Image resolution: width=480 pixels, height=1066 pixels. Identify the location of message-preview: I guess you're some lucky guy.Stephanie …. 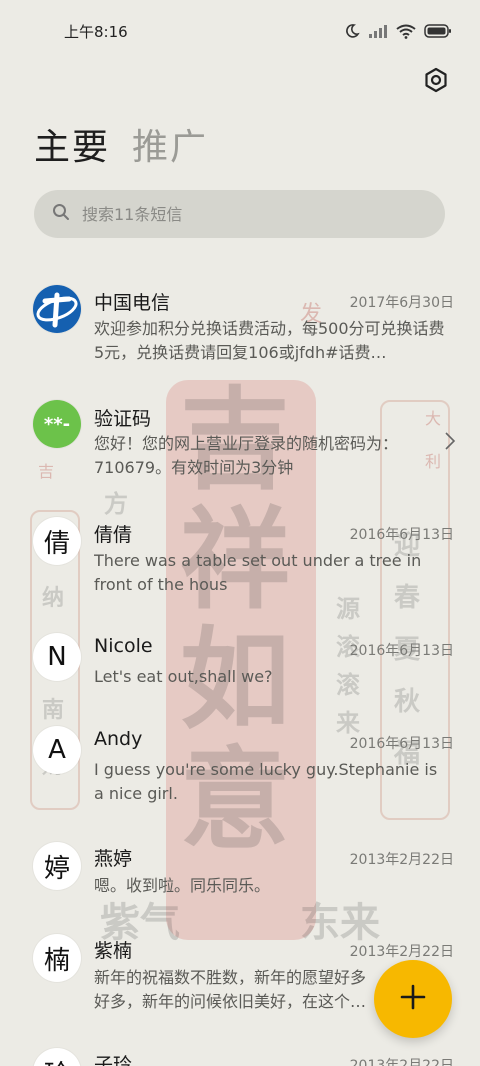
(266, 781).